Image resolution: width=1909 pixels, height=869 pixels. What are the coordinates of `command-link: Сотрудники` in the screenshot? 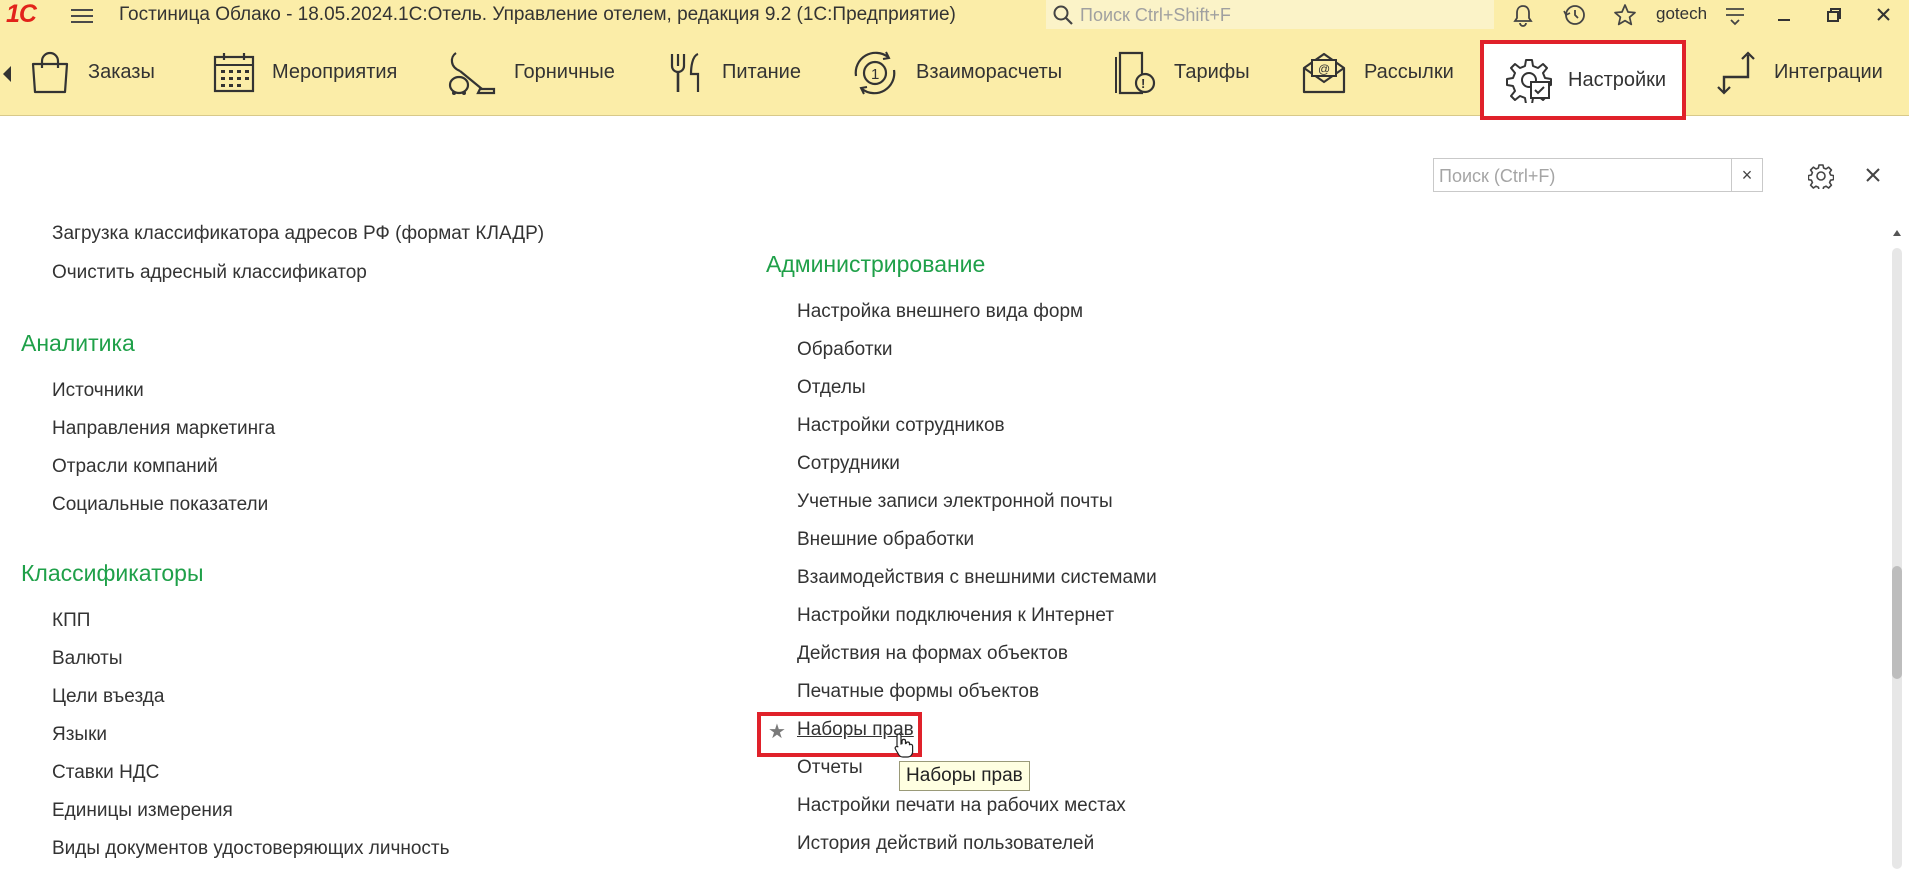 It's located at (848, 464).